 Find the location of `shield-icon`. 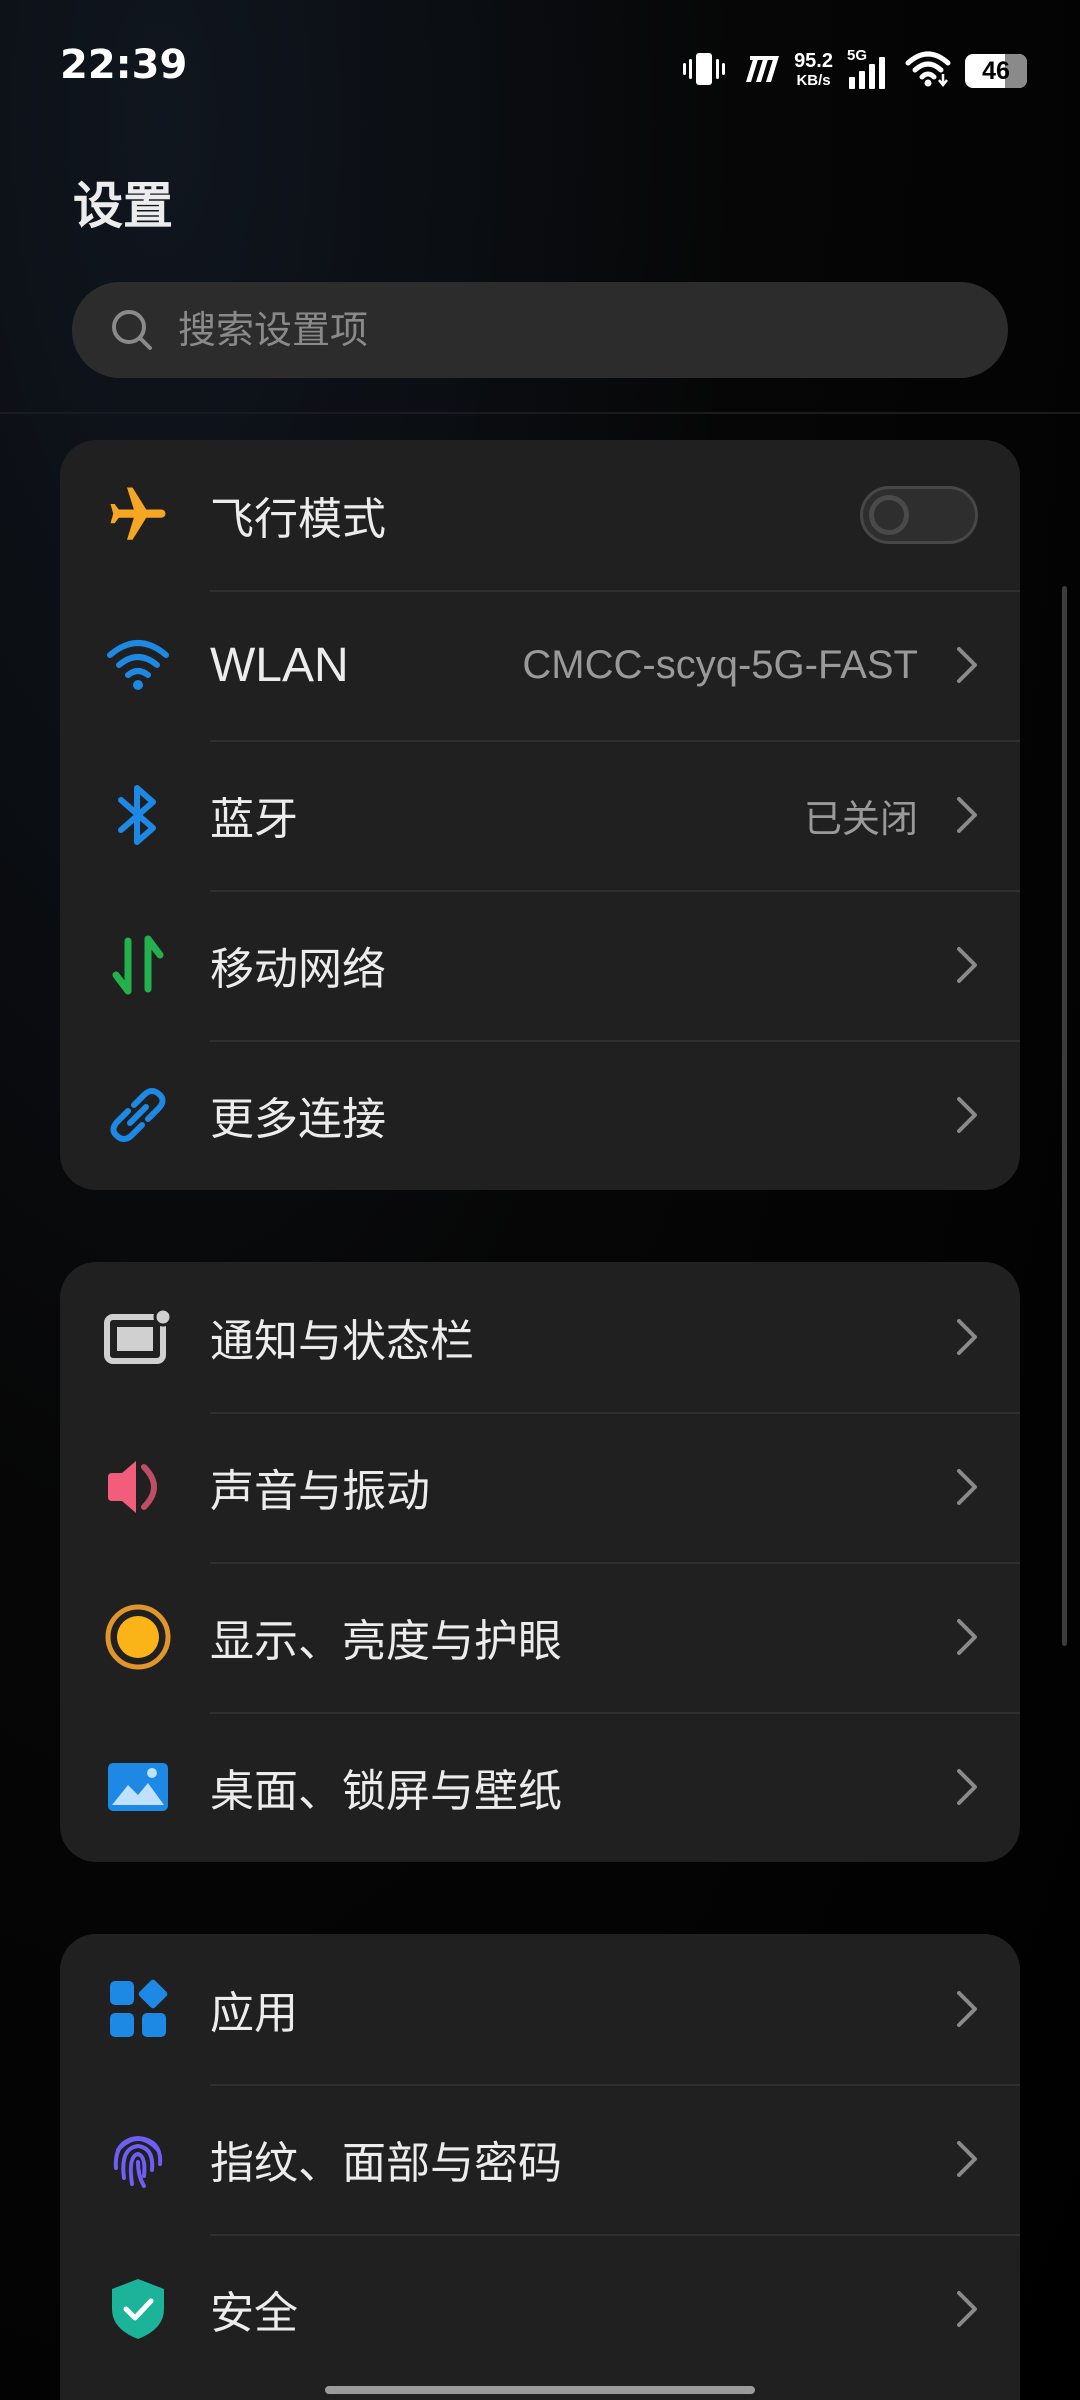

shield-icon is located at coordinates (138, 2309).